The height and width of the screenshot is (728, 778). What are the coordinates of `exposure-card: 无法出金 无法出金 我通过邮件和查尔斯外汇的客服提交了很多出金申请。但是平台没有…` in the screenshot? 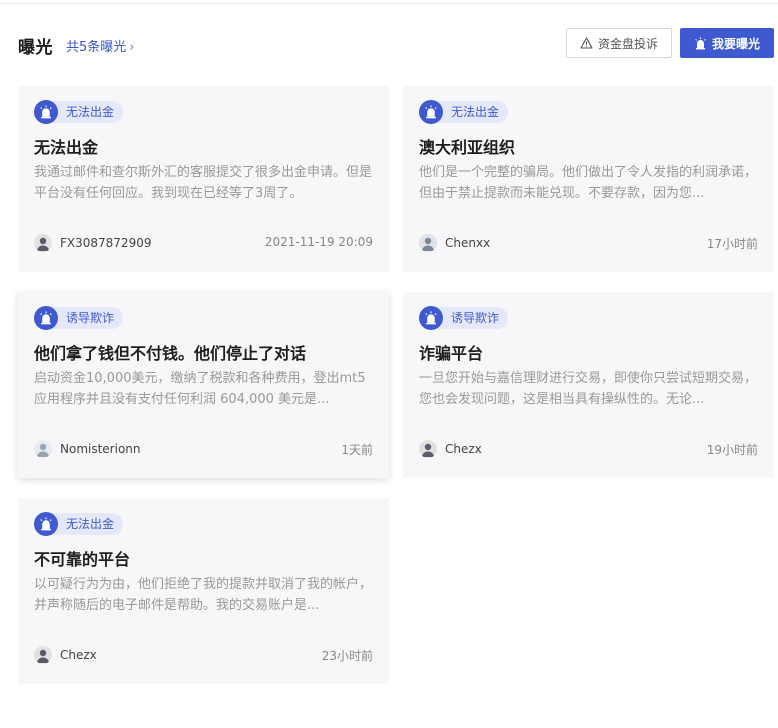 It's located at (203, 179).